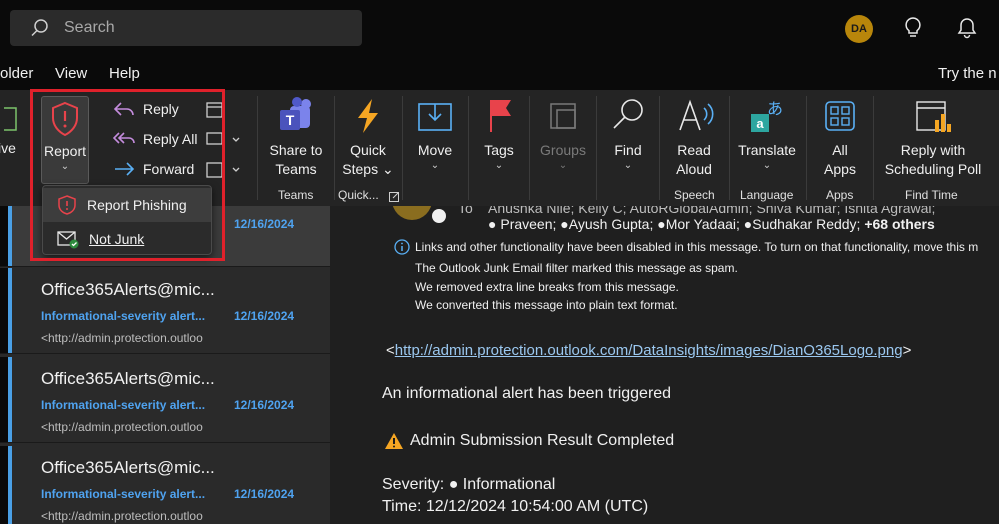 The width and height of the screenshot is (999, 524). I want to click on title-bar: DA, so click(499, 29).